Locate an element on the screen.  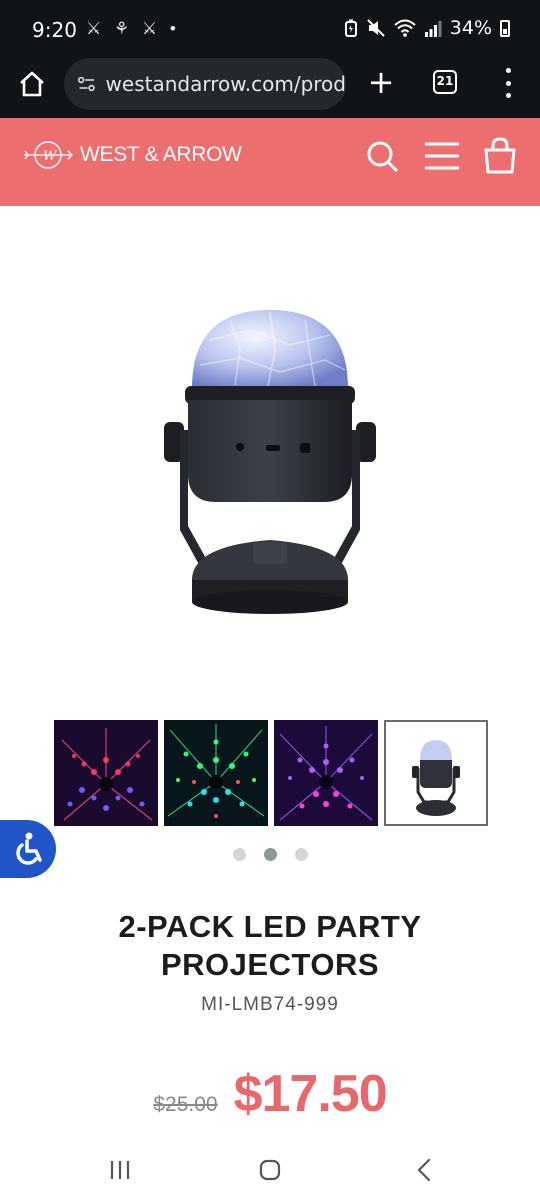
home-nav-button is located at coordinates (270, 1170).